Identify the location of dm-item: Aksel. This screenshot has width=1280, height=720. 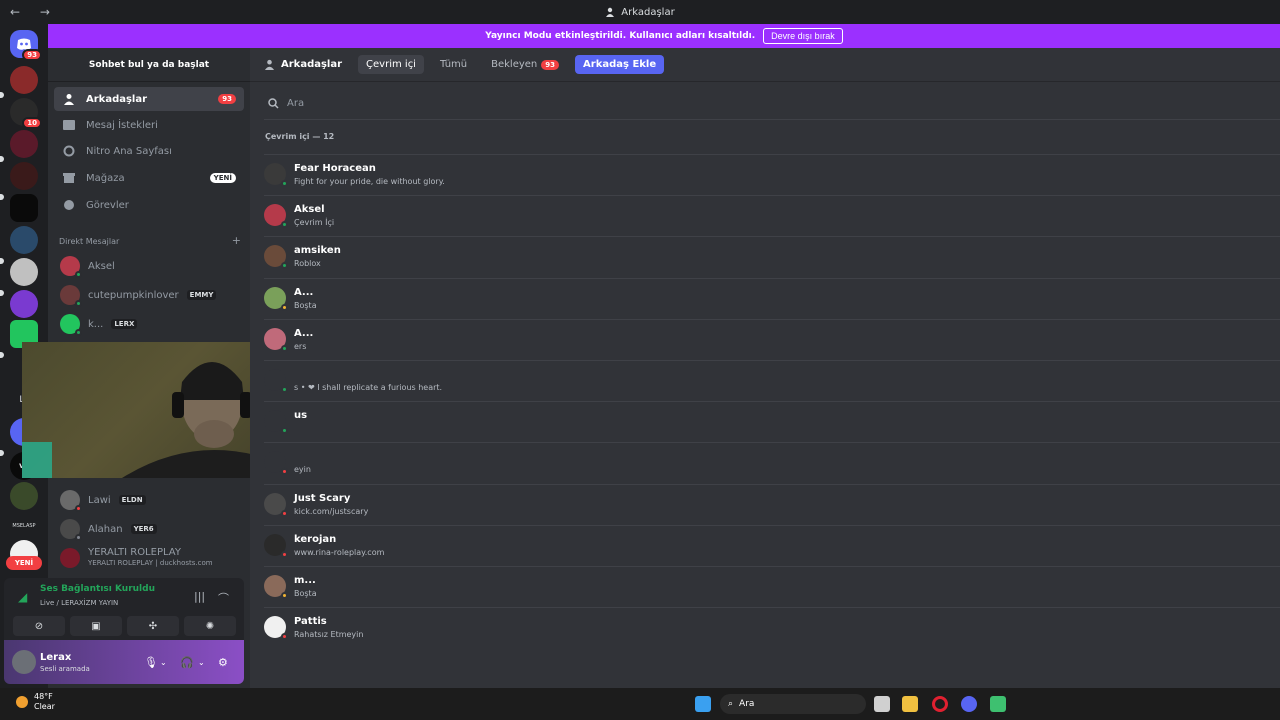
(149, 266).